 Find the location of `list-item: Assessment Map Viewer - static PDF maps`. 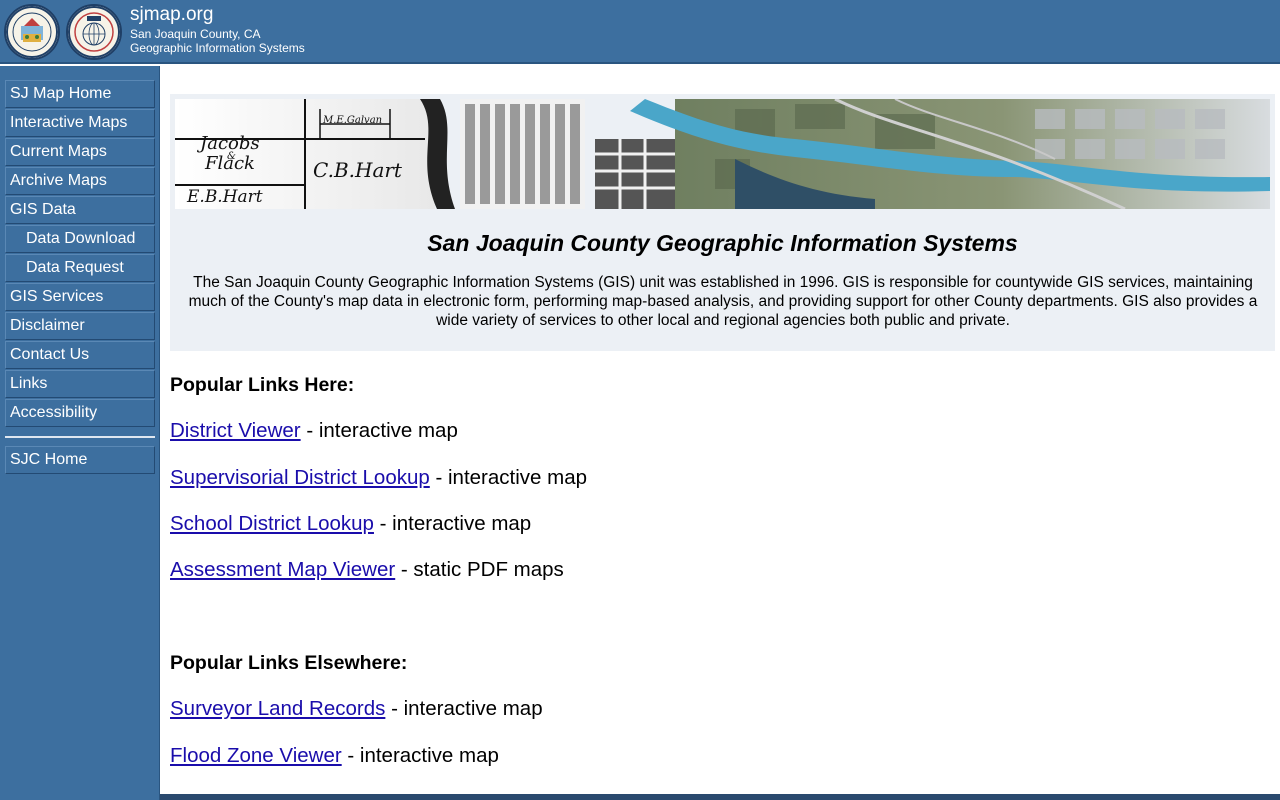

list-item: Assessment Map Viewer - static PDF maps is located at coordinates (367, 570).